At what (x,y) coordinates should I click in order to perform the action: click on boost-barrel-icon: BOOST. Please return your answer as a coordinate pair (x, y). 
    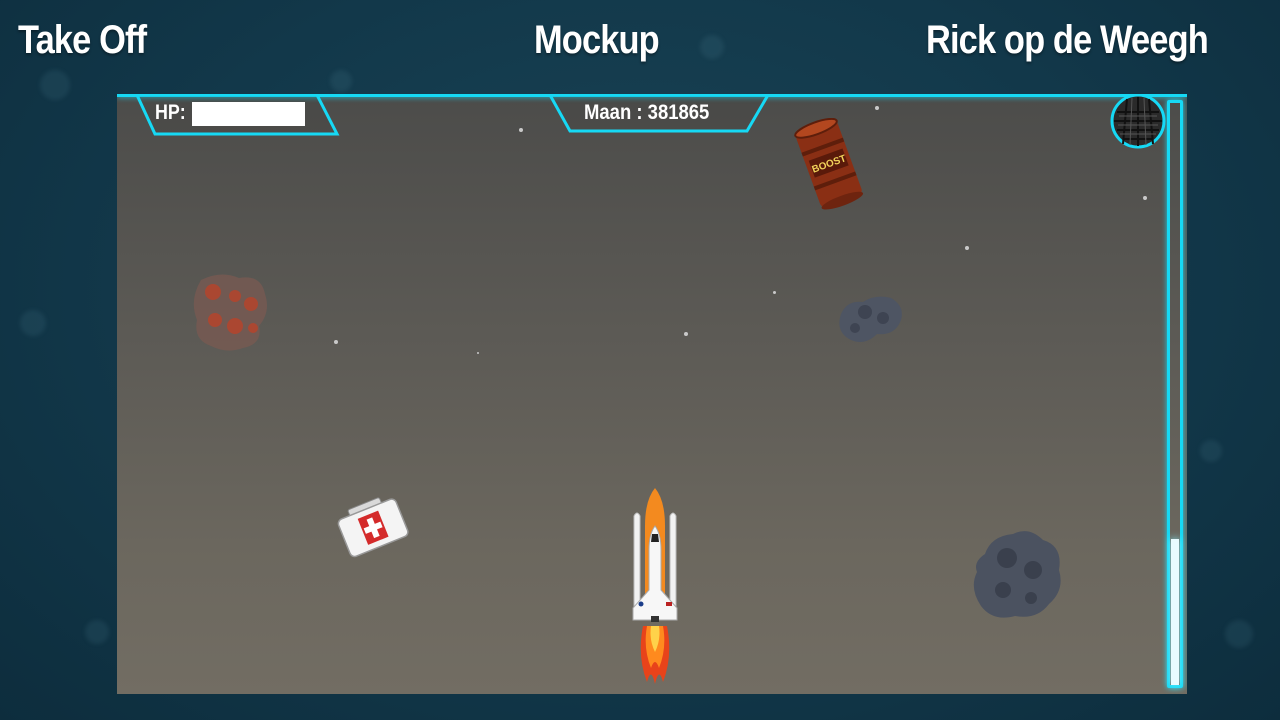
    Looking at the image, I should click on (829, 164).